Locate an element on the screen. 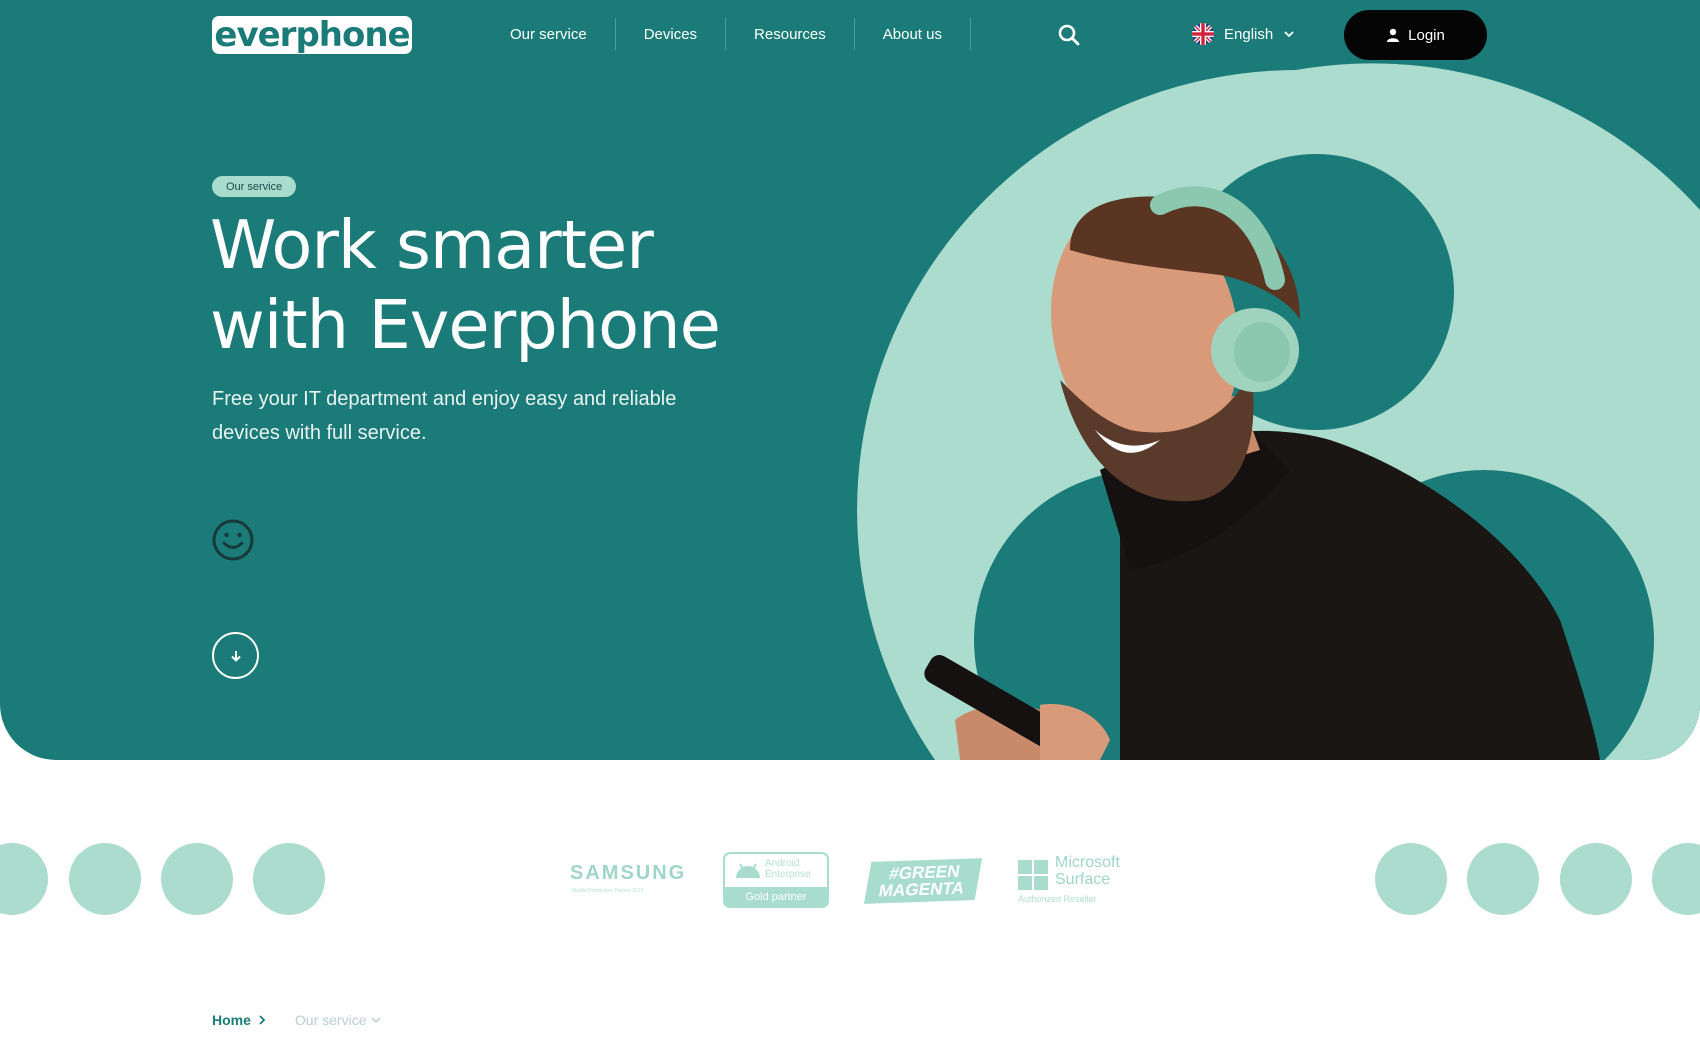 This screenshot has width=1700, height=1053. samsung-logo: SAMSUNG is located at coordinates (628, 873).